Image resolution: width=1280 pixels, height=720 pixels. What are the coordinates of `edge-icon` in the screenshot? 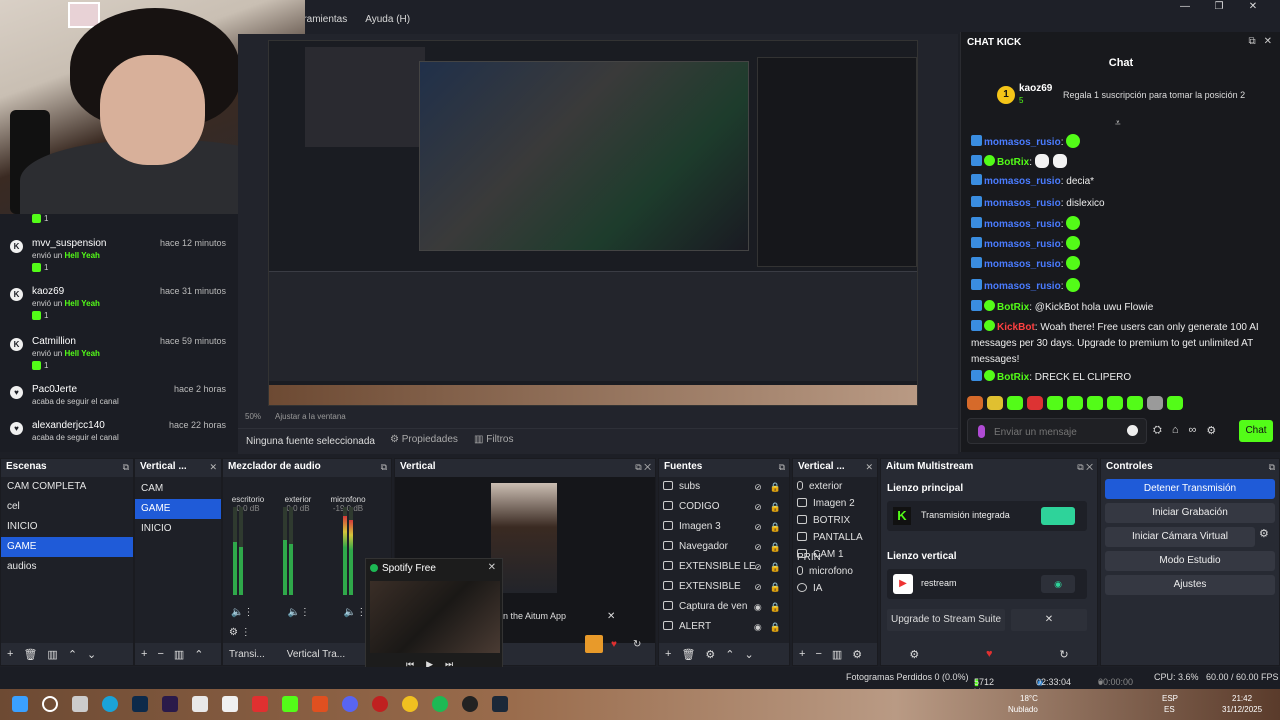 It's located at (110, 704).